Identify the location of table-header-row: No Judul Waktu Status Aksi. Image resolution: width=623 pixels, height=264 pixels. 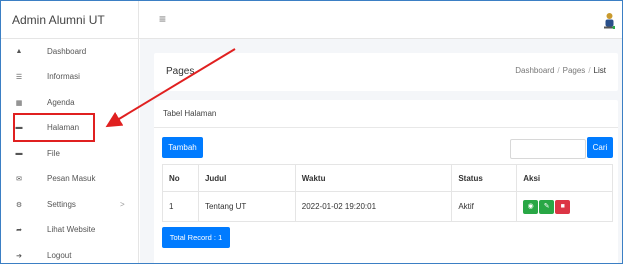
(387, 178).